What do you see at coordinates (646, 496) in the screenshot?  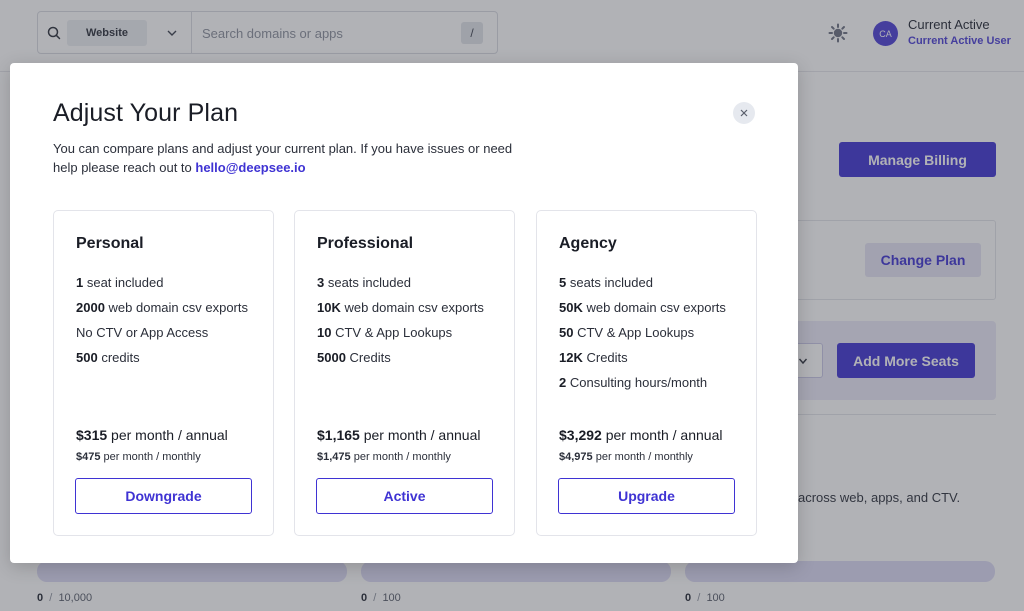 I see `upgrade-button: Upgrade` at bounding box center [646, 496].